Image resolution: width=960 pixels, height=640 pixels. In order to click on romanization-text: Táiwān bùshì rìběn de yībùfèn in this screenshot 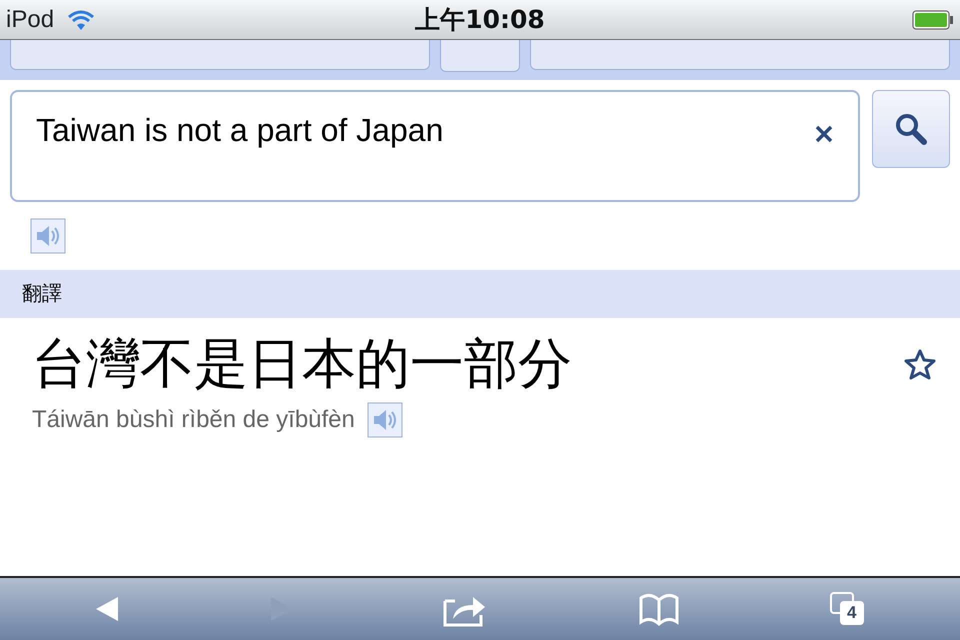, I will do `click(193, 420)`.